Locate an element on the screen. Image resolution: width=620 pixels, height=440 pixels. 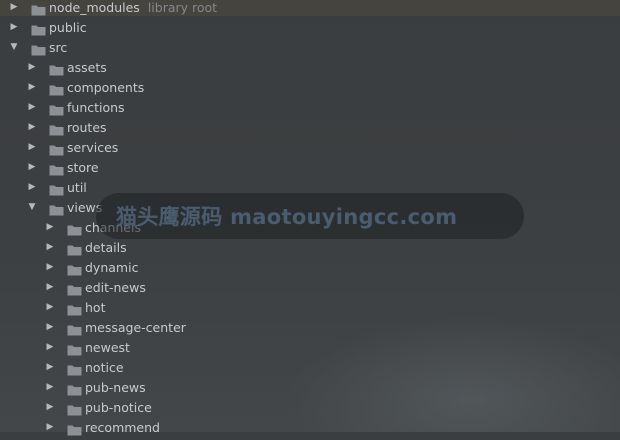
tree-item-label: services is located at coordinates (93, 147).